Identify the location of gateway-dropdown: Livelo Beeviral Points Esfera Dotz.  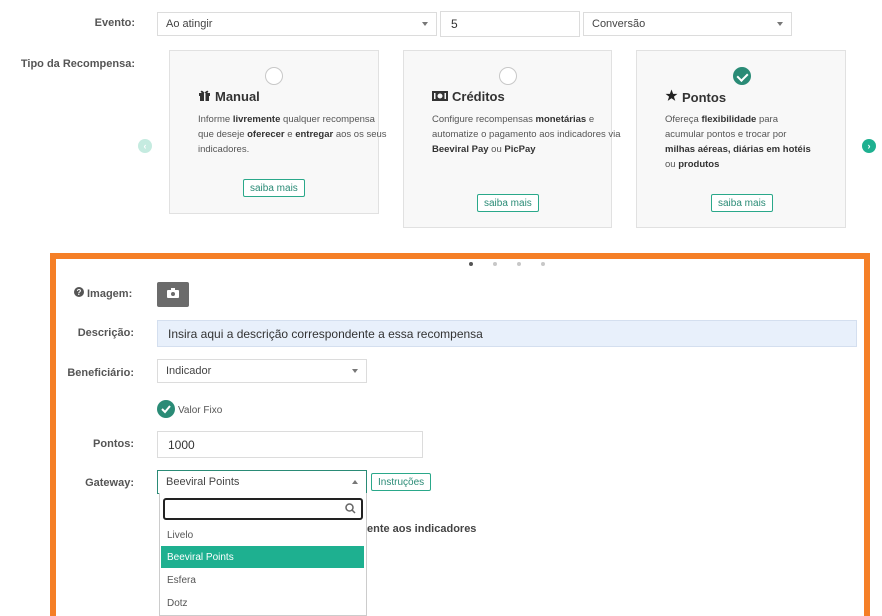
(263, 554).